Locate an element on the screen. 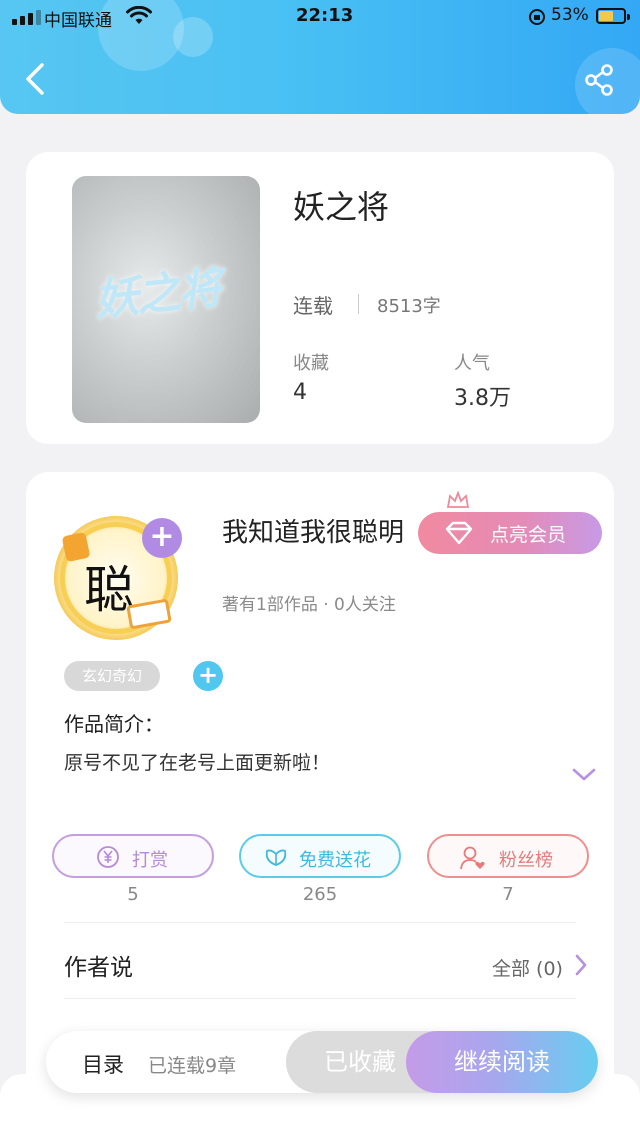 Image resolution: width=640 pixels, height=1139 pixels. fan-ranking-label: 粉丝榜 is located at coordinates (526, 860).